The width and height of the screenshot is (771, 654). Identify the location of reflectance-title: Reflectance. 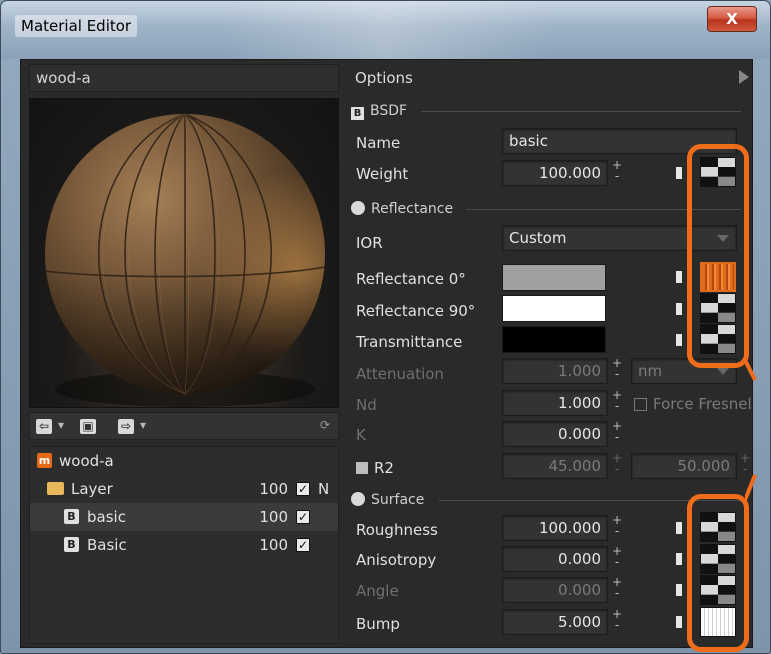
(412, 209).